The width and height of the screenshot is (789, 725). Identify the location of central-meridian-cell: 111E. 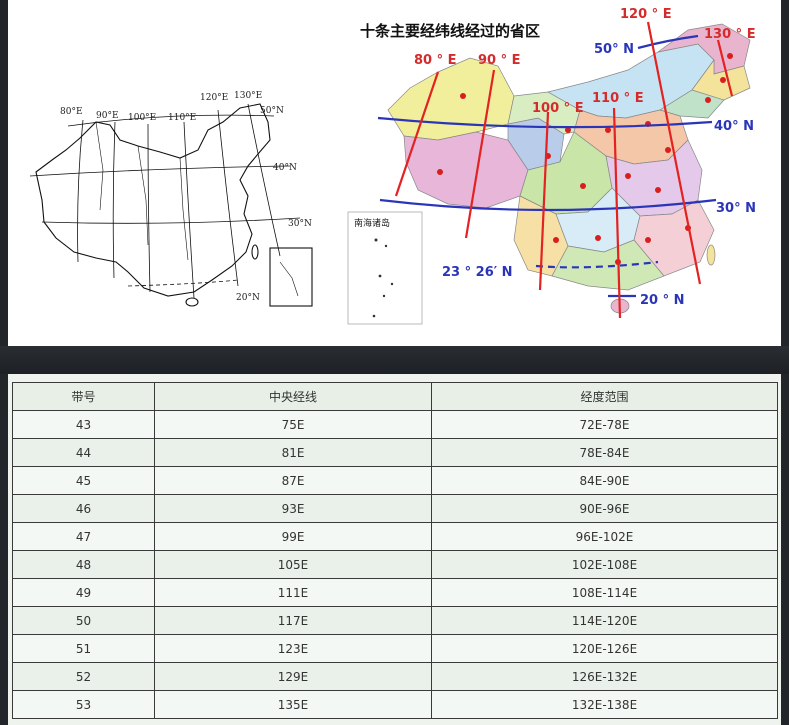
(293, 592).